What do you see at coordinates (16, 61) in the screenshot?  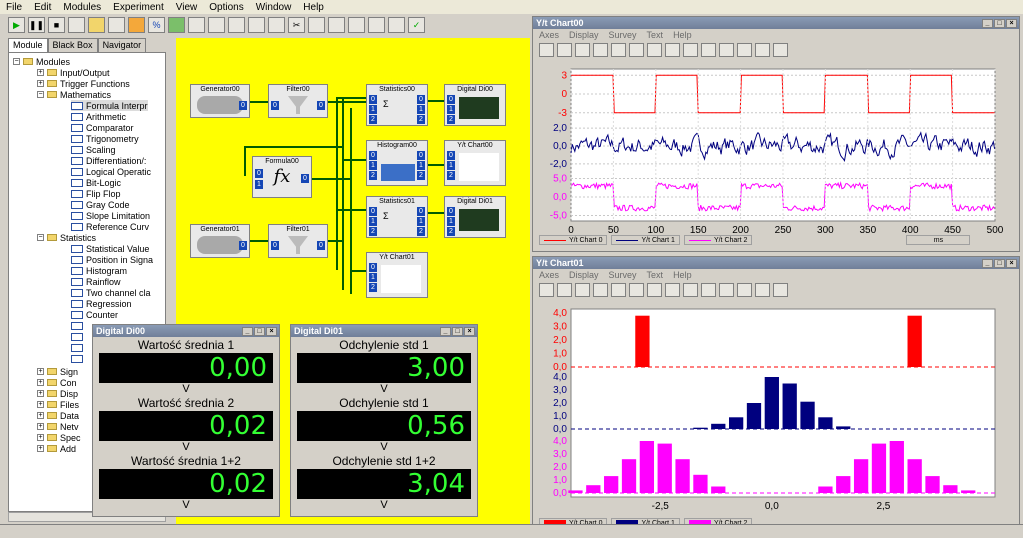 I see `collapse-icon: −` at bounding box center [16, 61].